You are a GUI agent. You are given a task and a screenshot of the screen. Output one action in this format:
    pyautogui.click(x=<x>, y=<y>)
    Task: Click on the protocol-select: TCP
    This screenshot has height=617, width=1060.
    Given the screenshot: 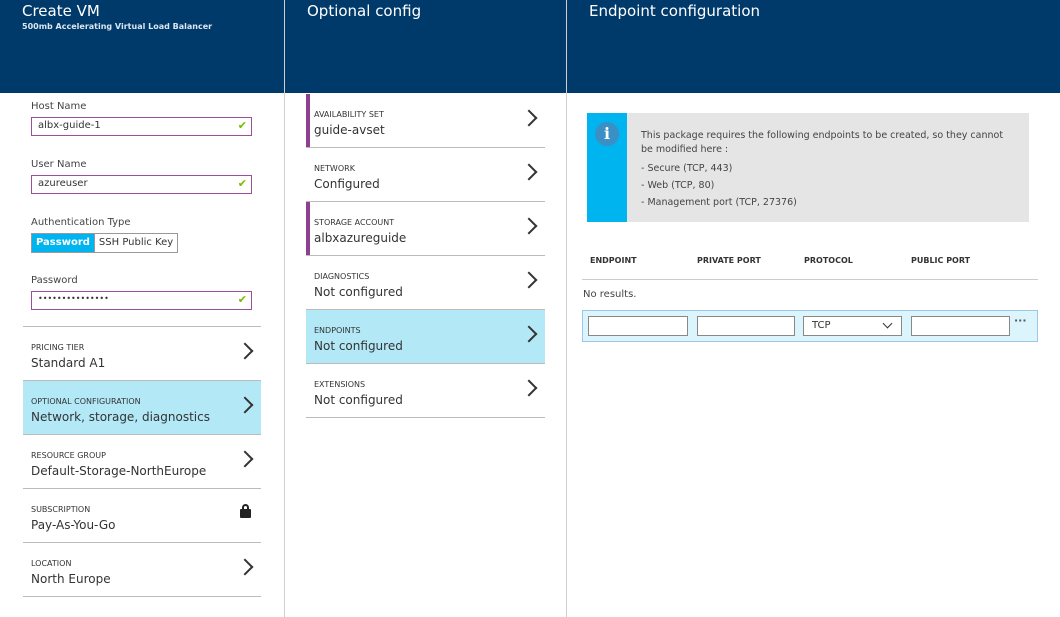 What is the action you would take?
    pyautogui.click(x=852, y=326)
    